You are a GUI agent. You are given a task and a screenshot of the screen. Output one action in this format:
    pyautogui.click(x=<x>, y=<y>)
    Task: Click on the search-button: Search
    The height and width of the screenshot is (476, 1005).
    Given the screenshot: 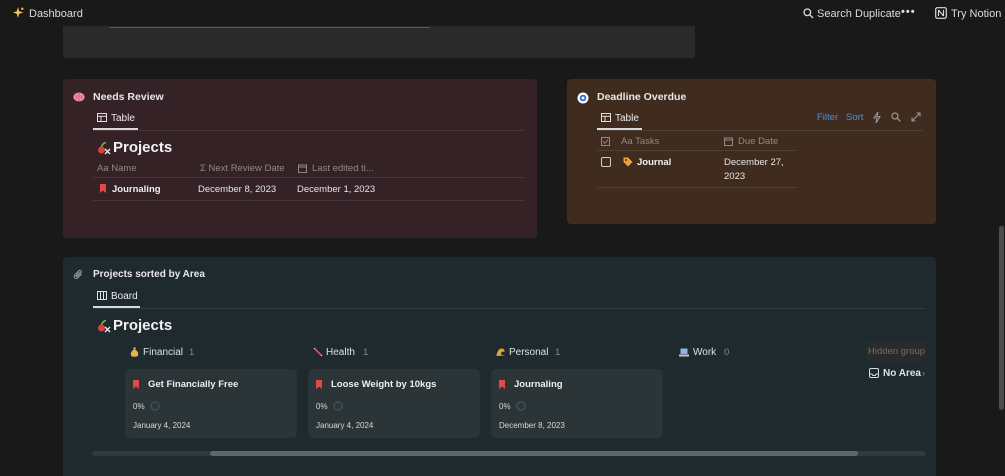 What is the action you would take?
    pyautogui.click(x=834, y=14)
    